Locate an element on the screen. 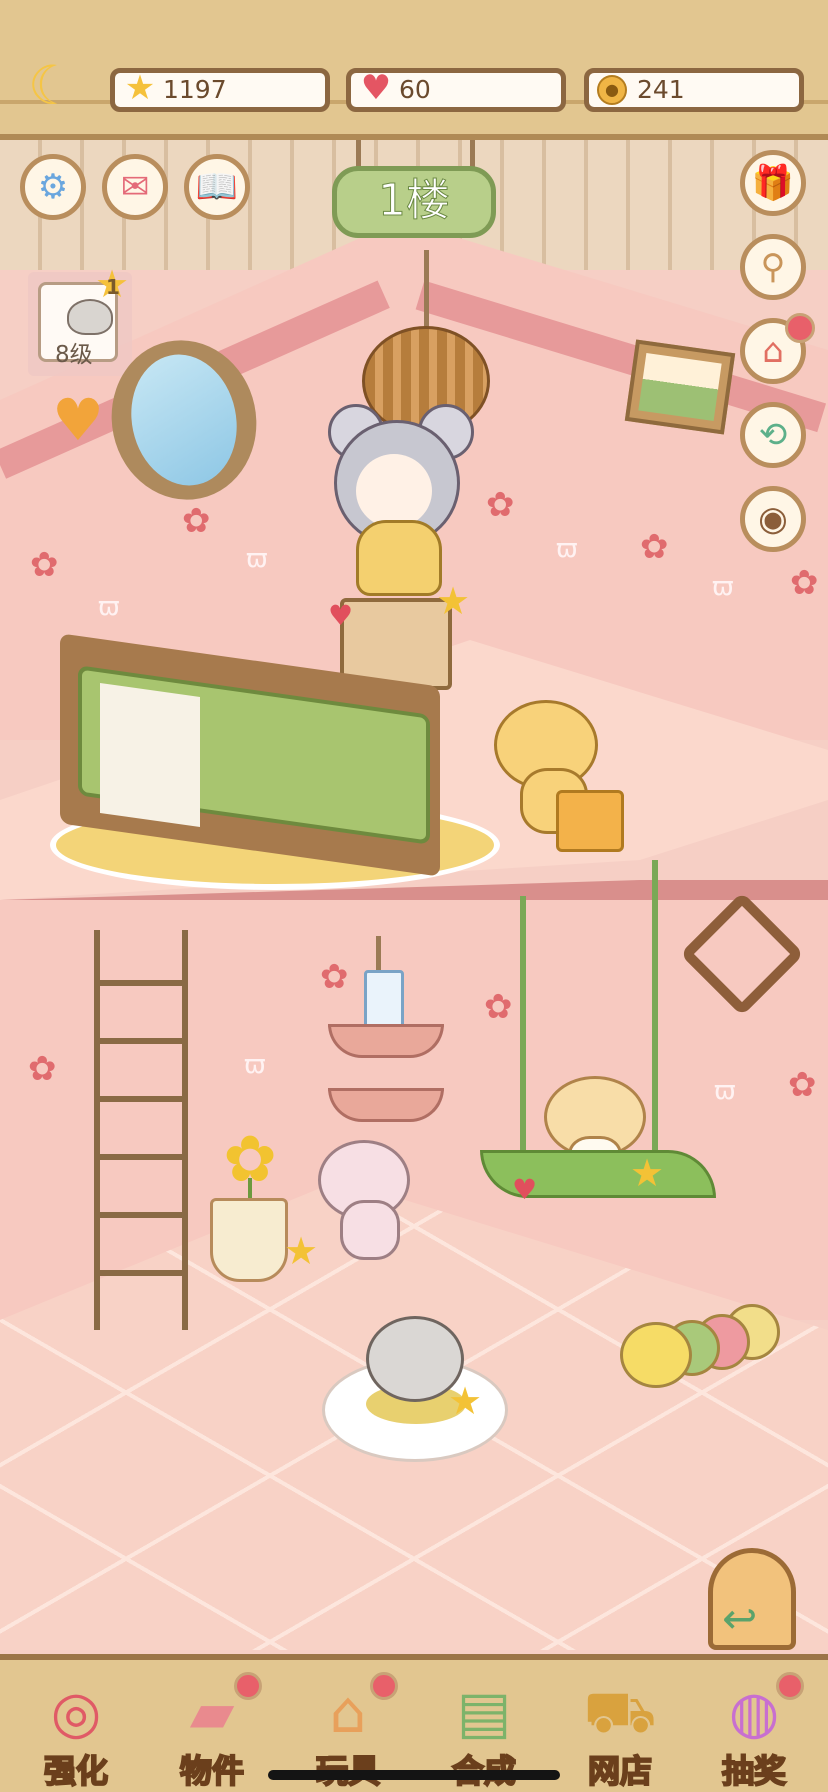  nav-label: 物件 is located at coordinates (212, 1771).